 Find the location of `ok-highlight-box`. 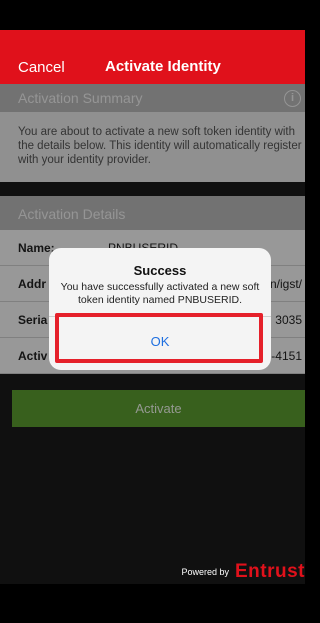

ok-highlight-box is located at coordinates (159, 338).